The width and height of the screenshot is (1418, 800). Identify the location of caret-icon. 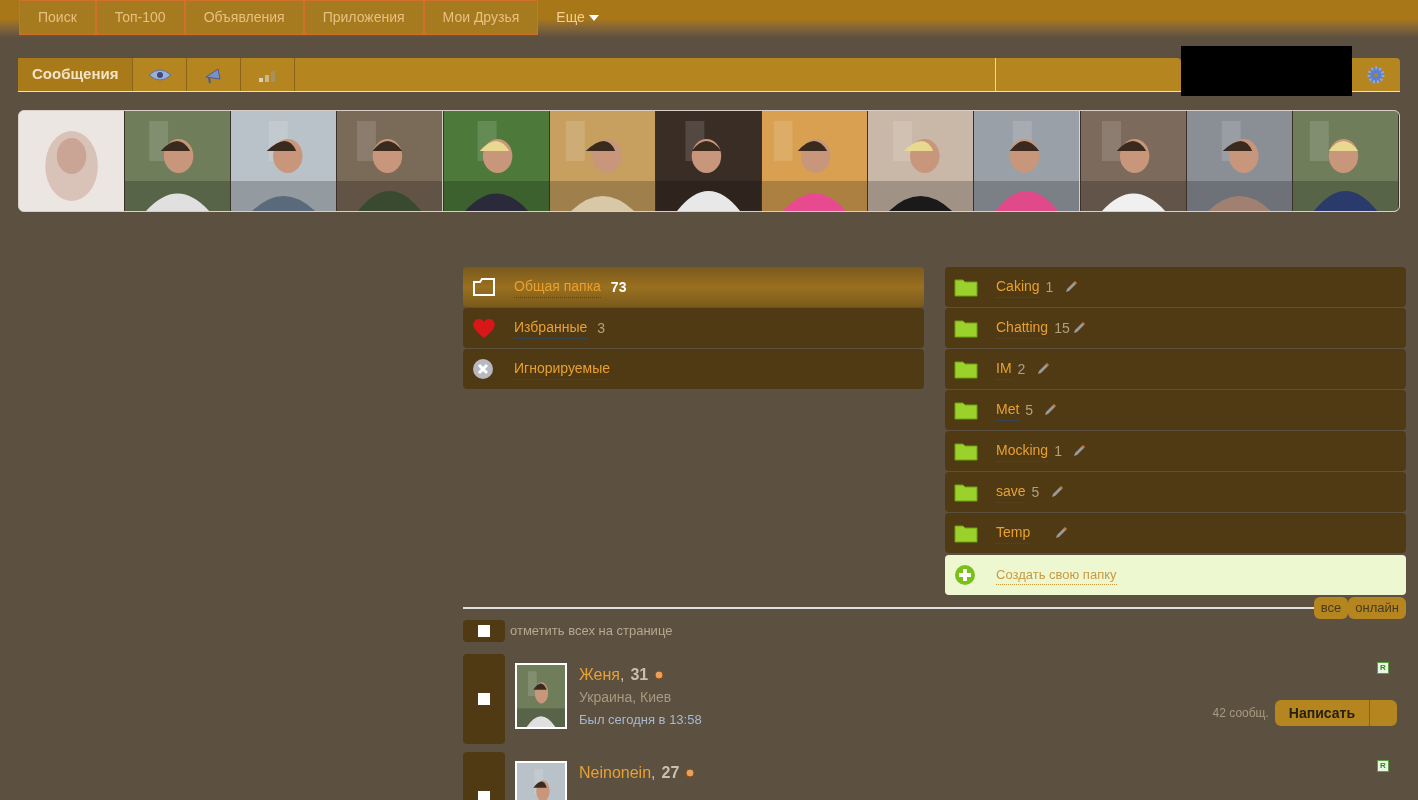
(593, 17).